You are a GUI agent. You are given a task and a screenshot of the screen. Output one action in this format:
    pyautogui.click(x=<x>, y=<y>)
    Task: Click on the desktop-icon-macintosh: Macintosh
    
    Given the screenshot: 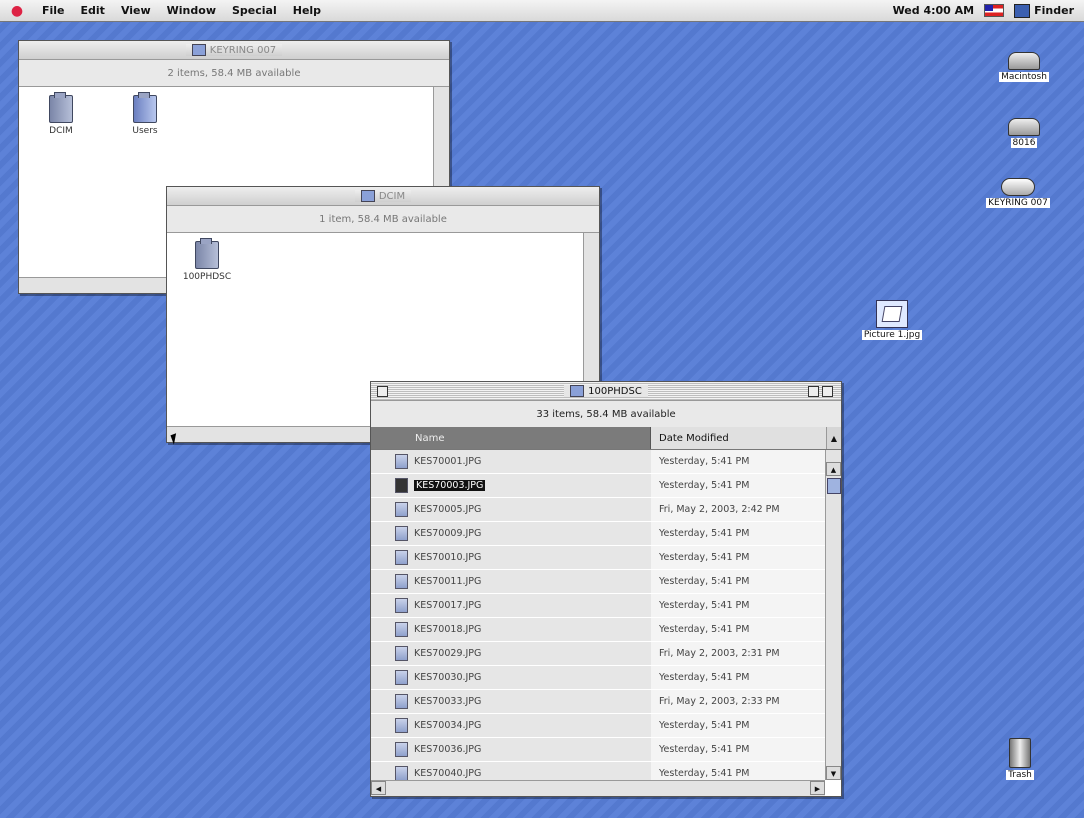 What is the action you would take?
    pyautogui.click(x=1024, y=67)
    